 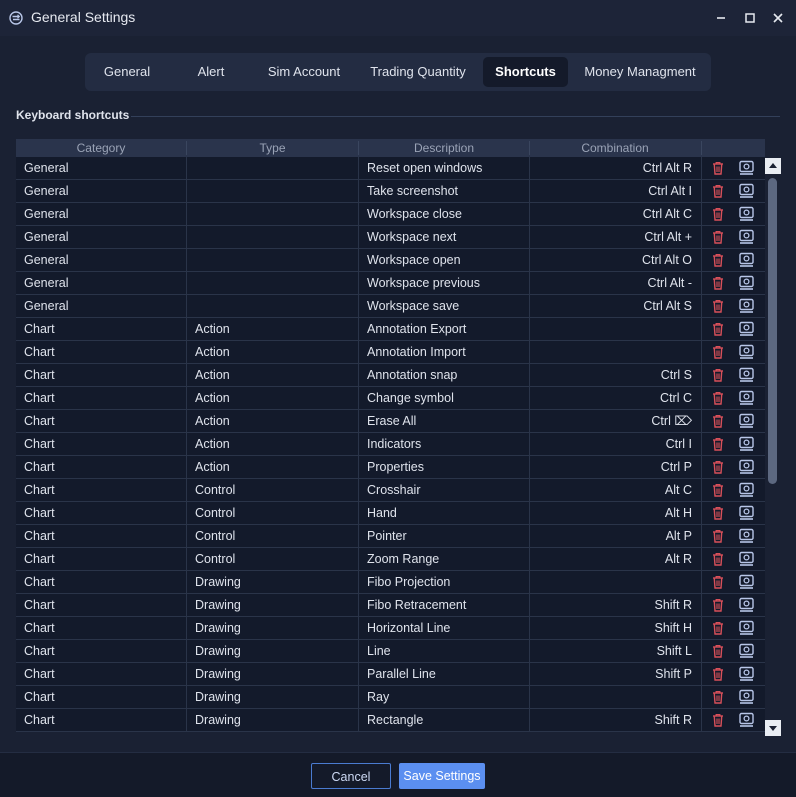 I want to click on tab-sim-account: Sim Account, so click(x=304, y=72).